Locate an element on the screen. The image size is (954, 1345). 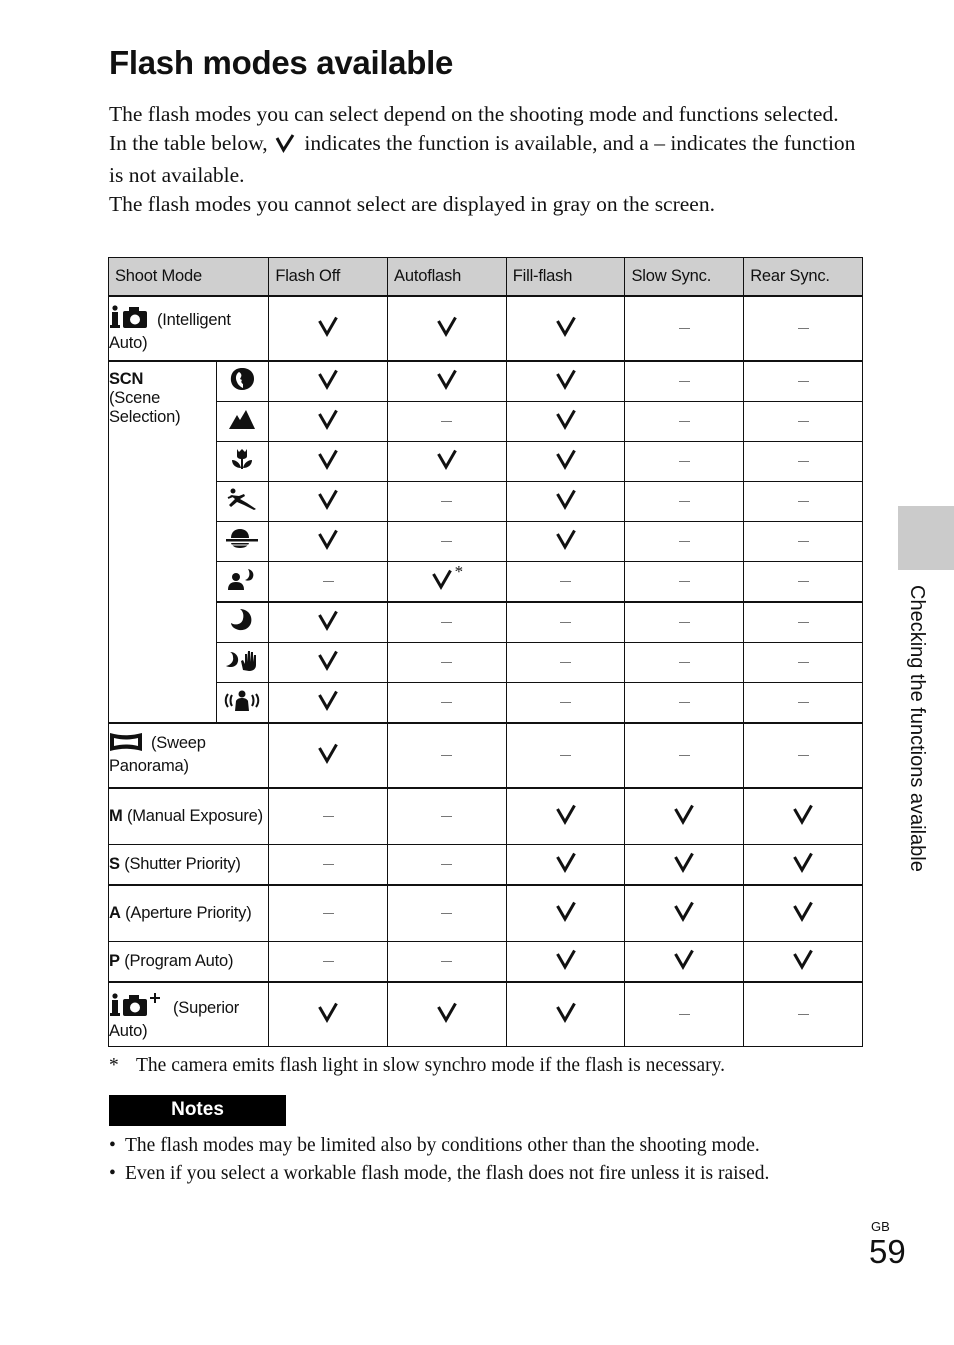
table-row: M (Manual Exposure) is located at coordinates (485, 816).